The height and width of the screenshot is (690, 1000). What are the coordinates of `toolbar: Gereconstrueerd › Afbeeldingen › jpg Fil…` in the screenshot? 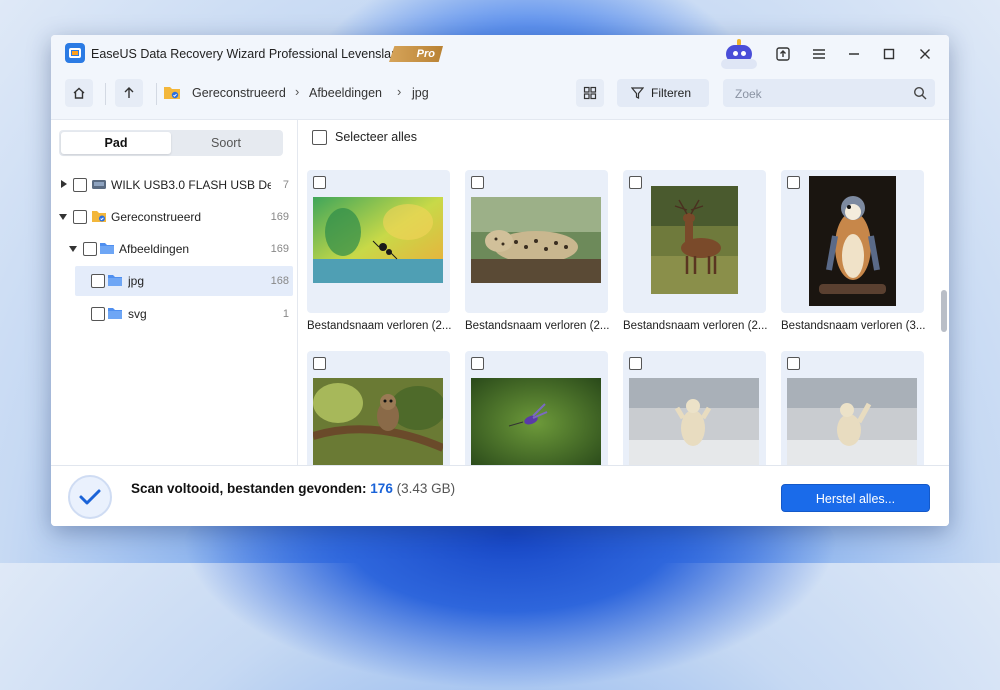 It's located at (500, 96).